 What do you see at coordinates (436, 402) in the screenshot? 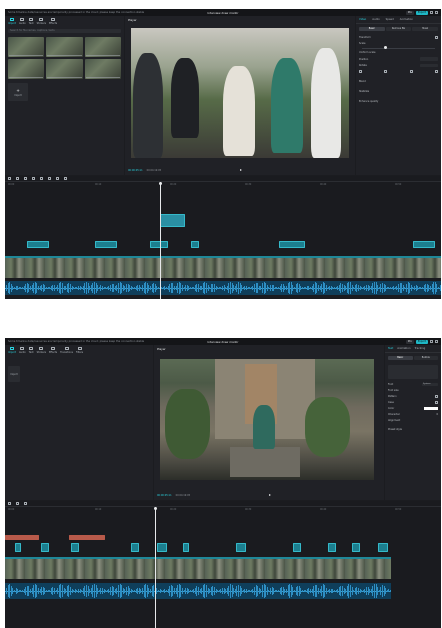
I see `case-icon` at bounding box center [436, 402].